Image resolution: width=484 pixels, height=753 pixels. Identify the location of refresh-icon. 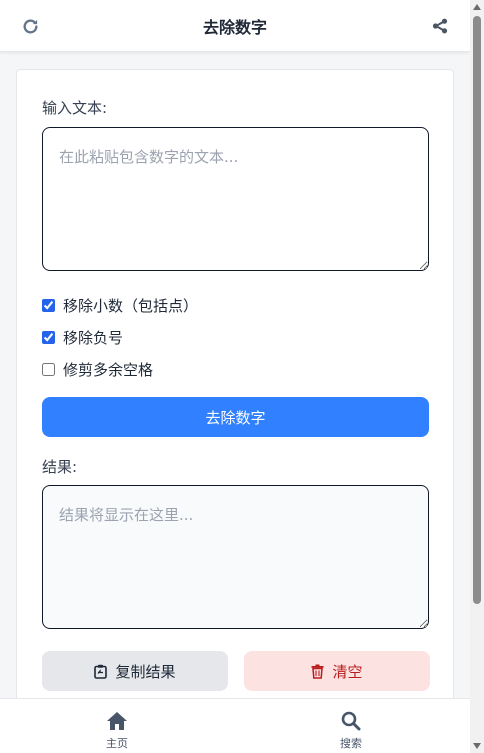
(30, 25).